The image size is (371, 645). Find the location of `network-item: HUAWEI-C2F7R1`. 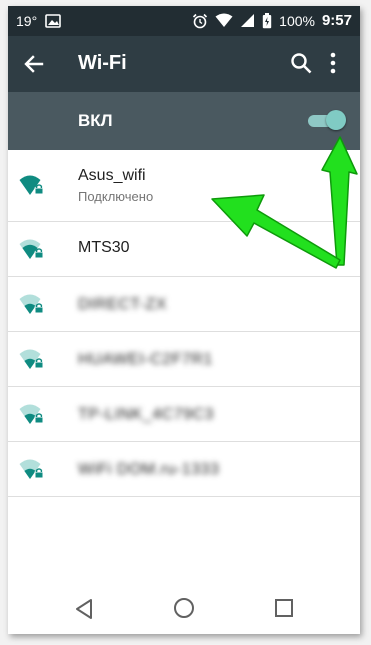

network-item: HUAWEI-C2F7R1 is located at coordinates (184, 359).